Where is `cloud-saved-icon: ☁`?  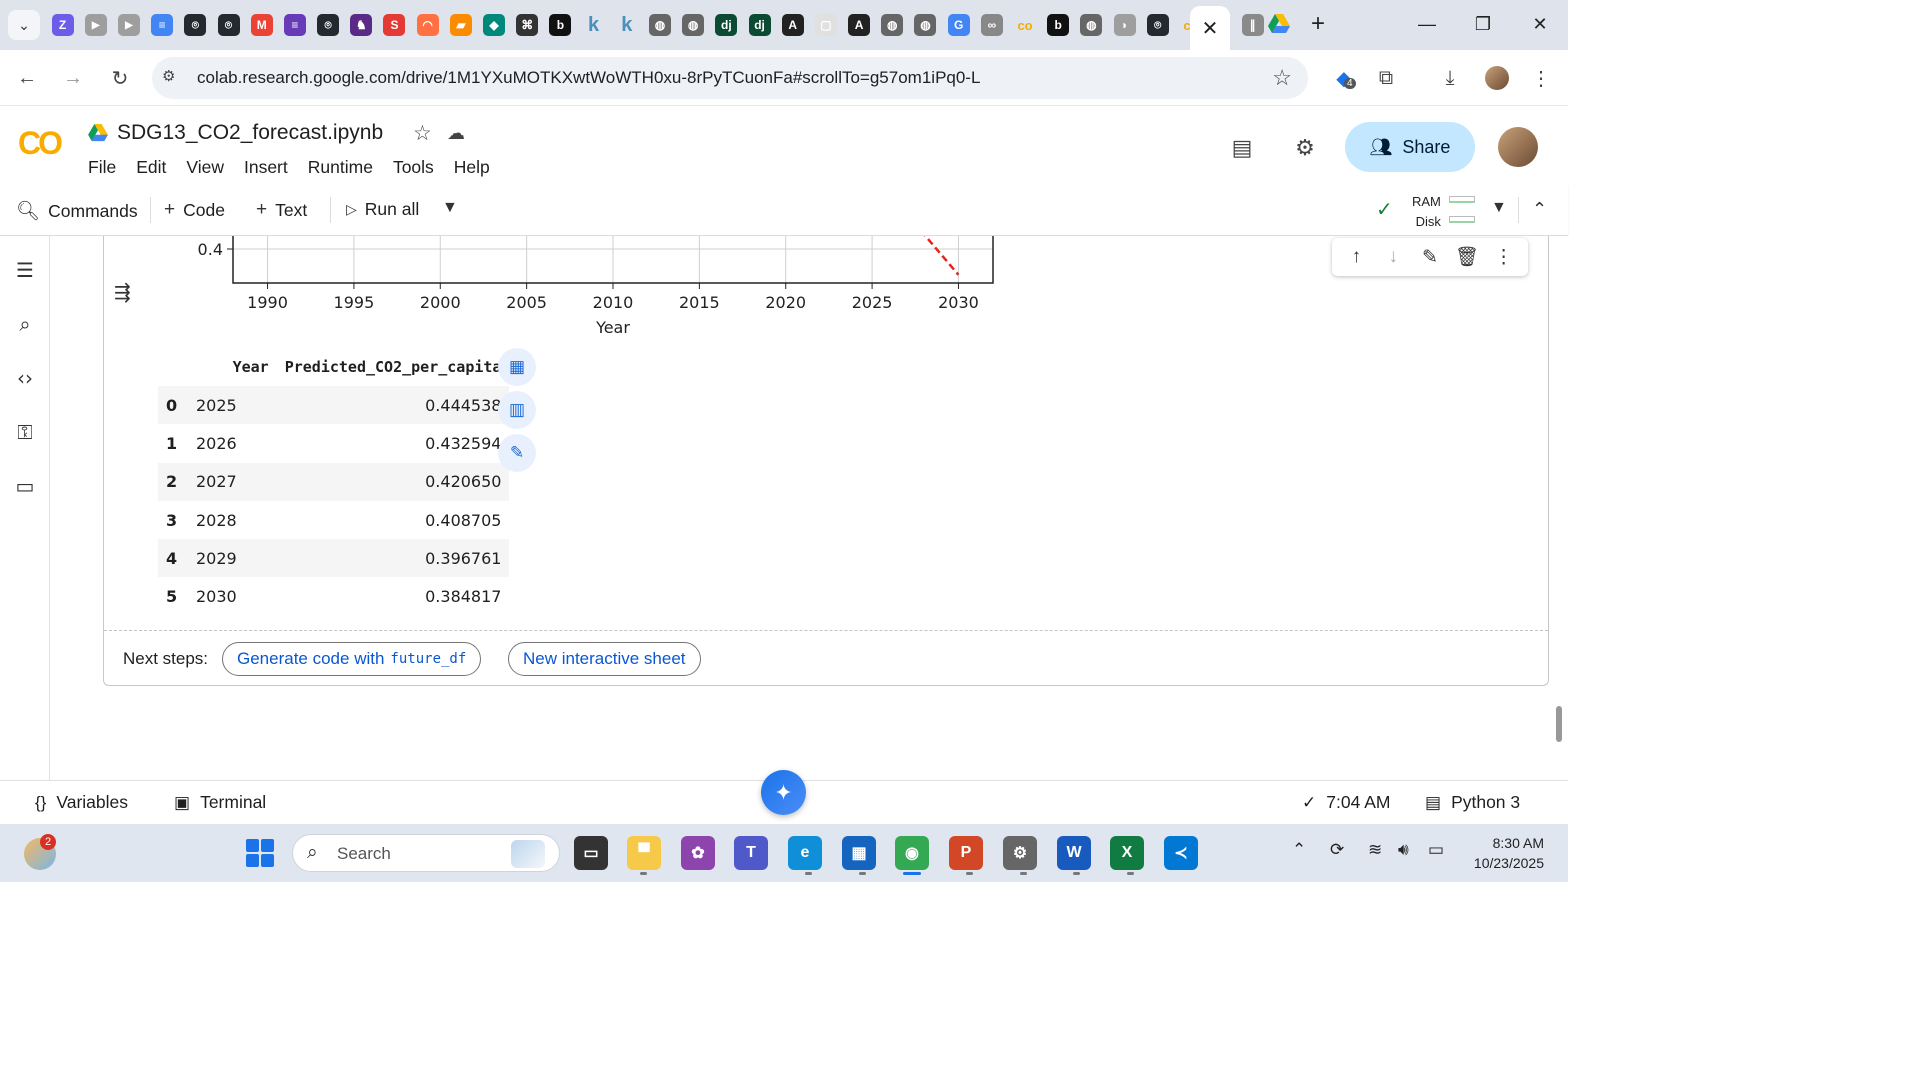
cloud-saved-icon: ☁ is located at coordinates (456, 133).